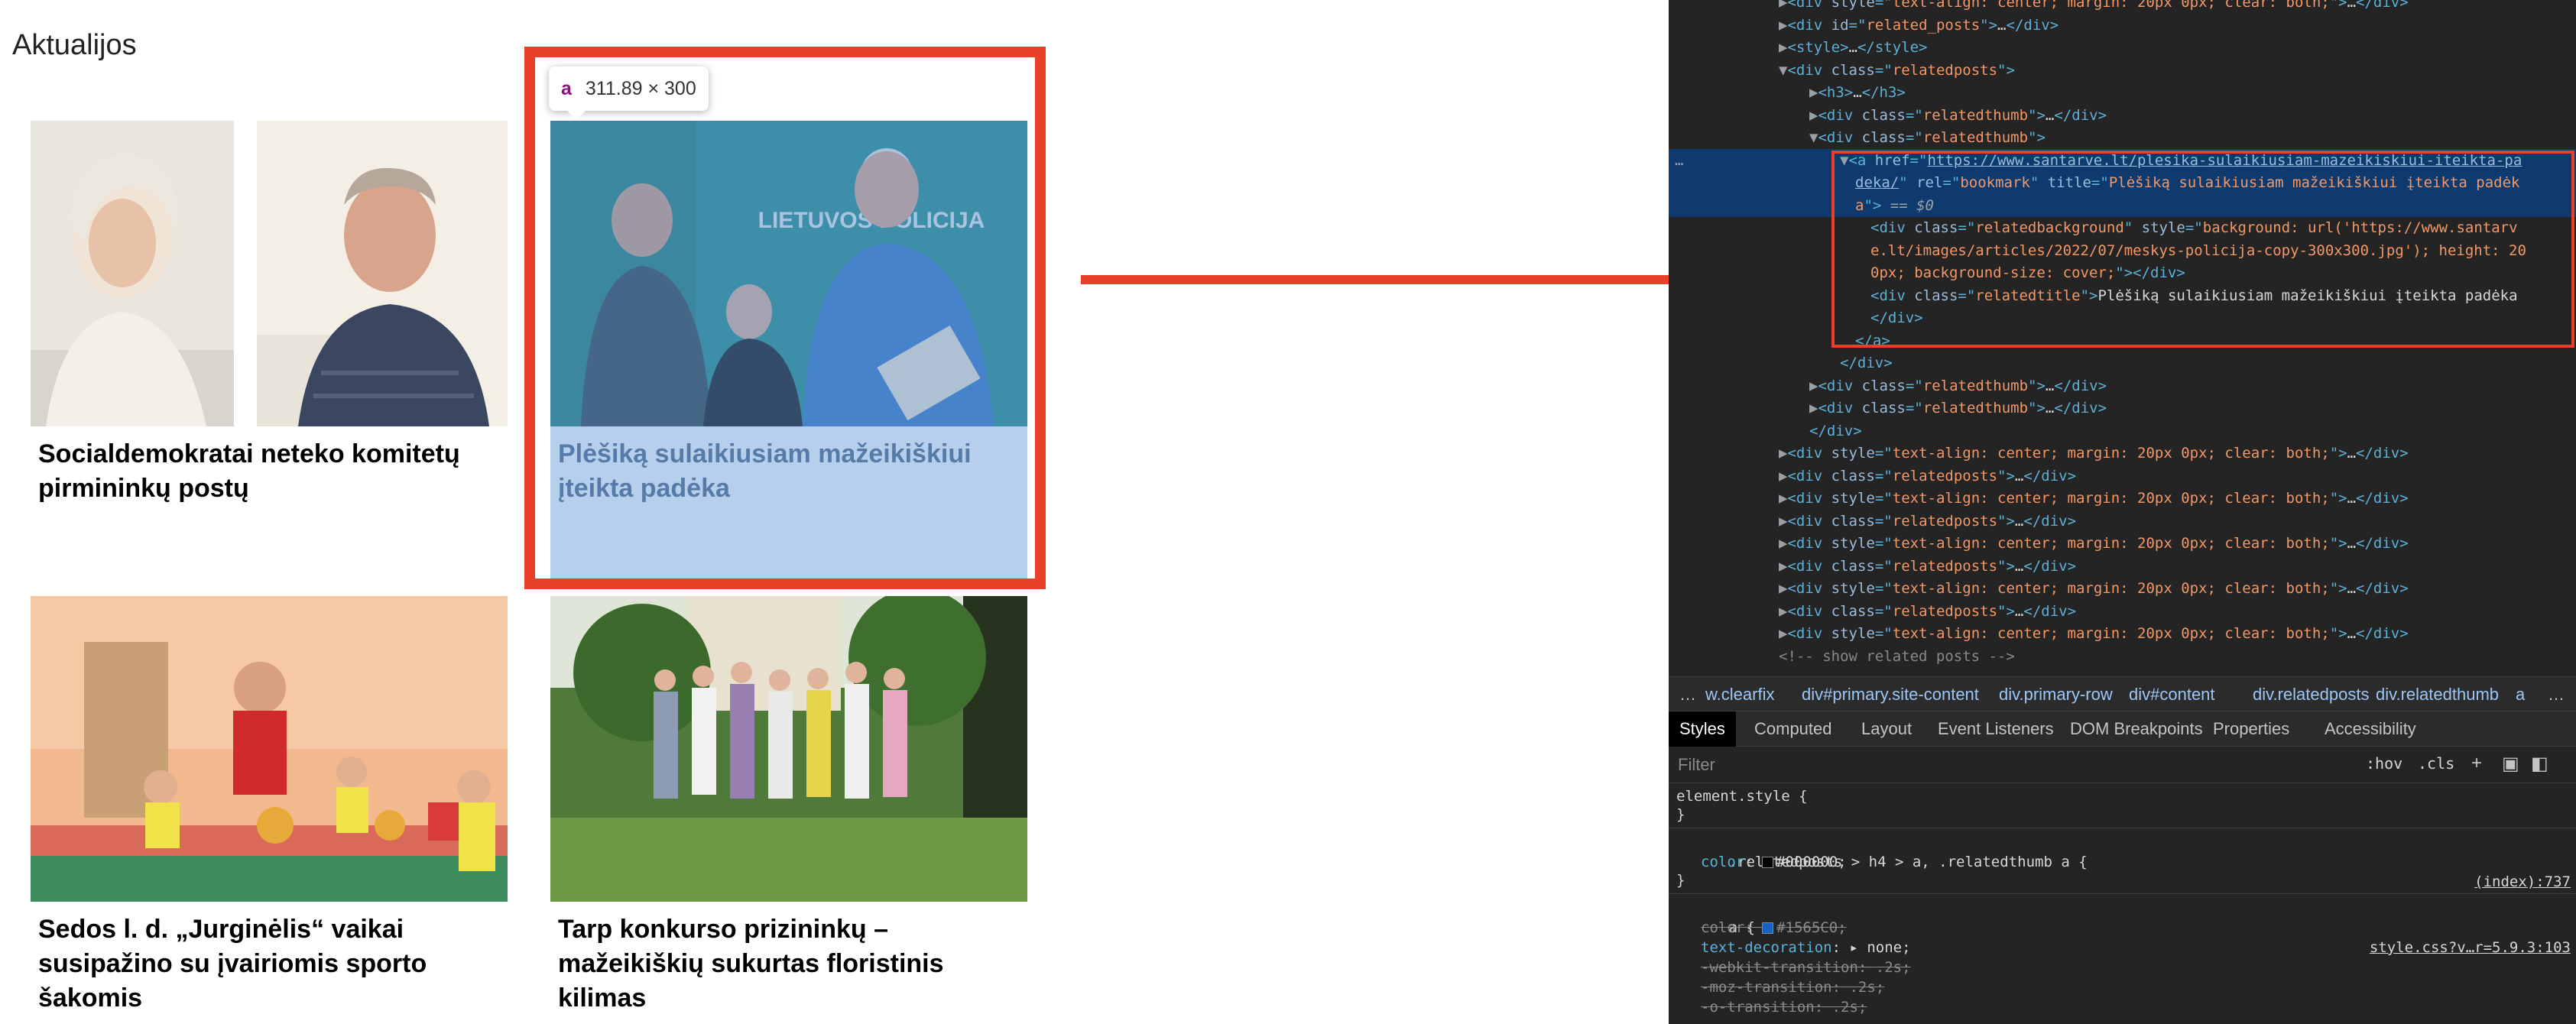 The width and height of the screenshot is (2576, 1024). Describe the element at coordinates (2122, 137) in the screenshot. I see `dom-node: ▼<div class="relatedthumb">` at that location.